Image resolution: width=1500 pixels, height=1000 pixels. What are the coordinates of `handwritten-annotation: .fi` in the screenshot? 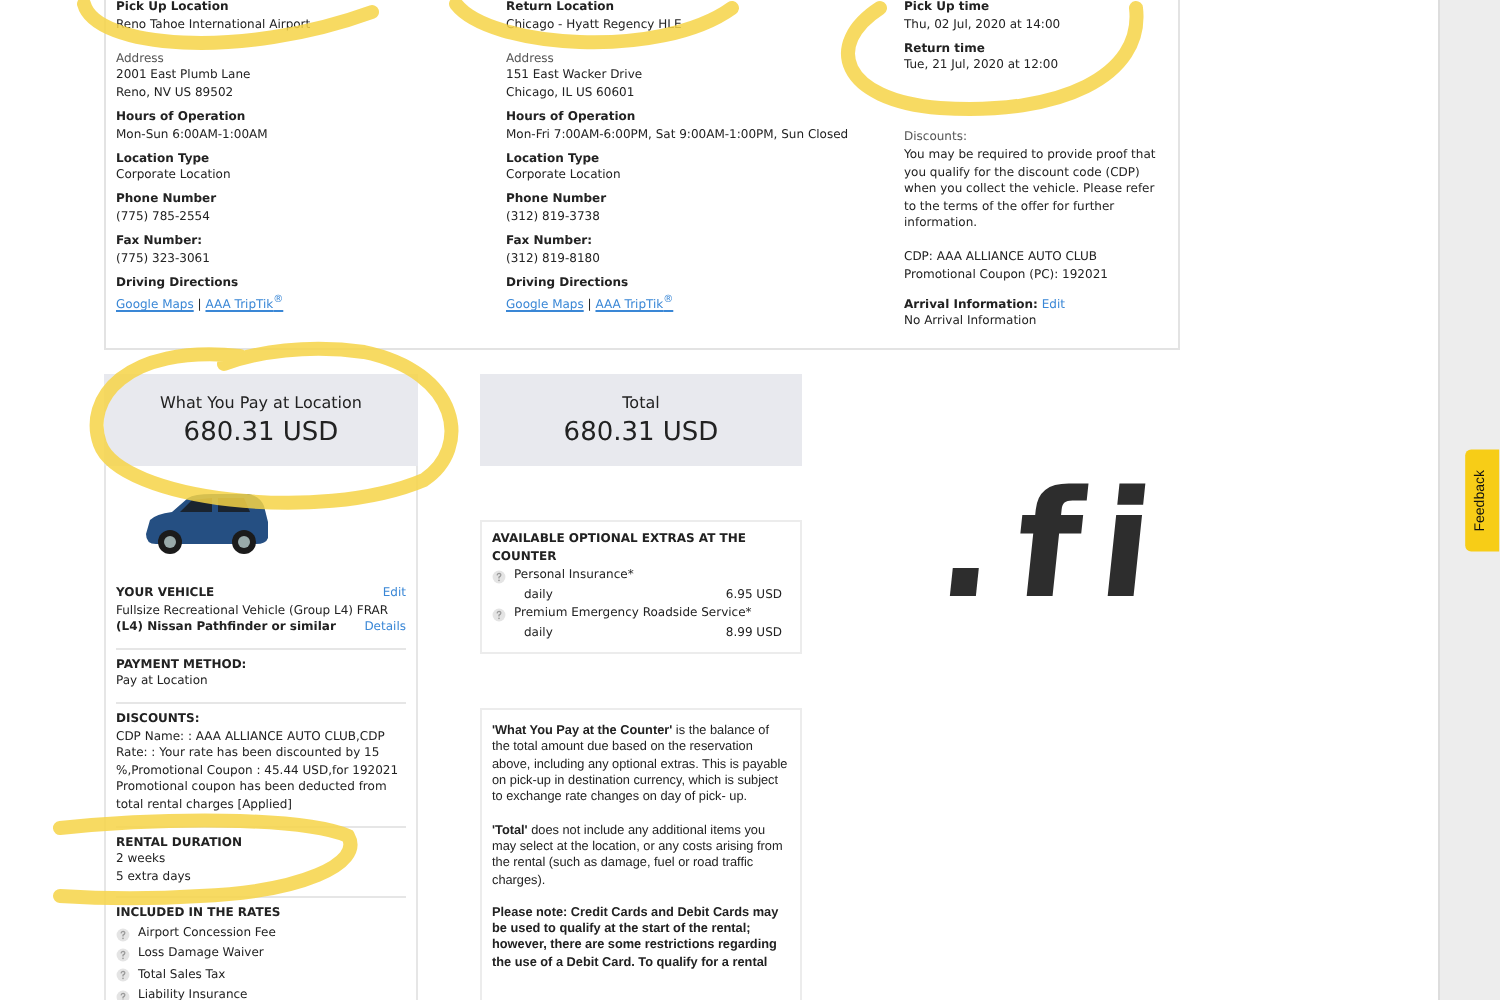 It's located at (1055, 546).